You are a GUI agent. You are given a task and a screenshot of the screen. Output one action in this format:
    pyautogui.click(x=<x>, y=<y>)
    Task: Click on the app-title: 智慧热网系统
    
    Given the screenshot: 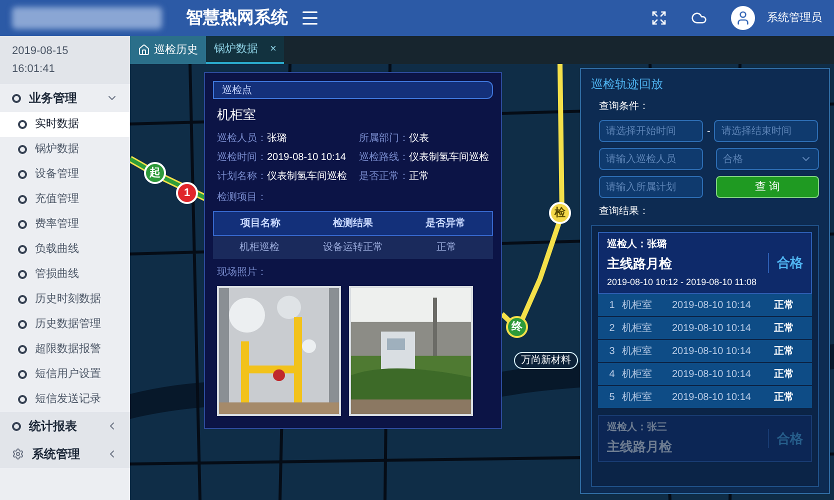 What is the action you would take?
    pyautogui.click(x=237, y=18)
    